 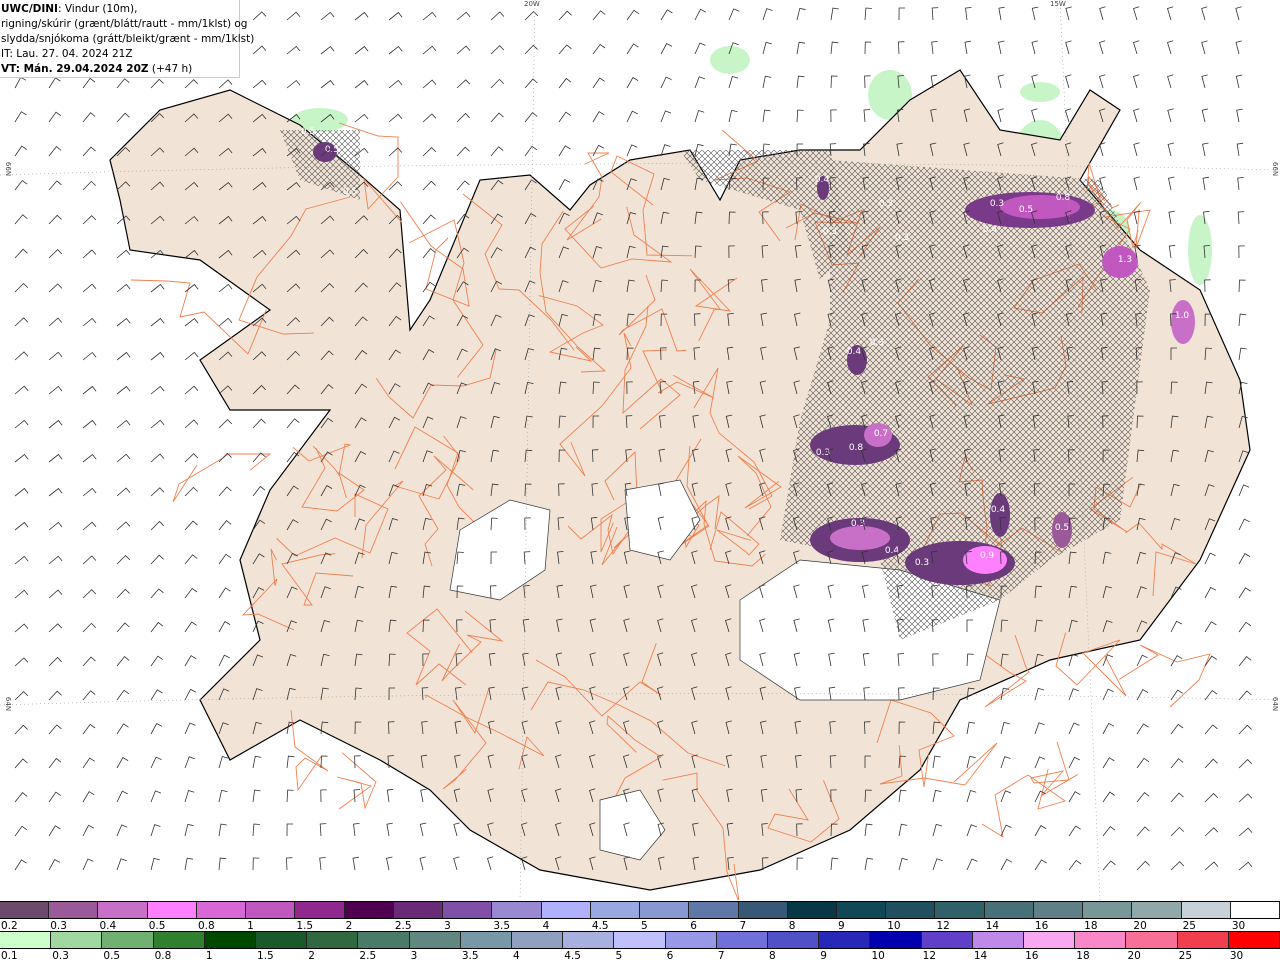 What do you see at coordinates (1058, 4) in the screenshot?
I see `lon-label-15w: 15W` at bounding box center [1058, 4].